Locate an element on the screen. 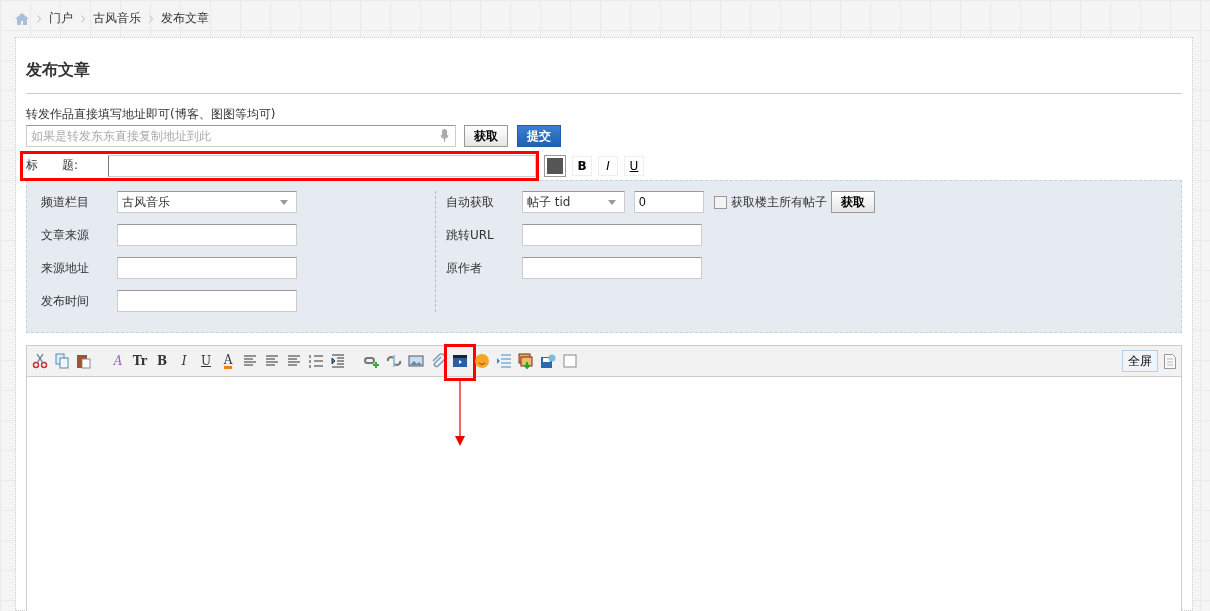  font-tool: A is located at coordinates (118, 361).